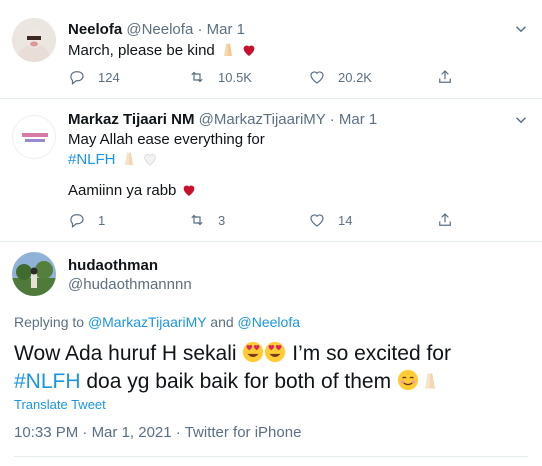  Describe the element at coordinates (269, 322) in the screenshot. I see `reply-mention-link: @Neelofa` at that location.